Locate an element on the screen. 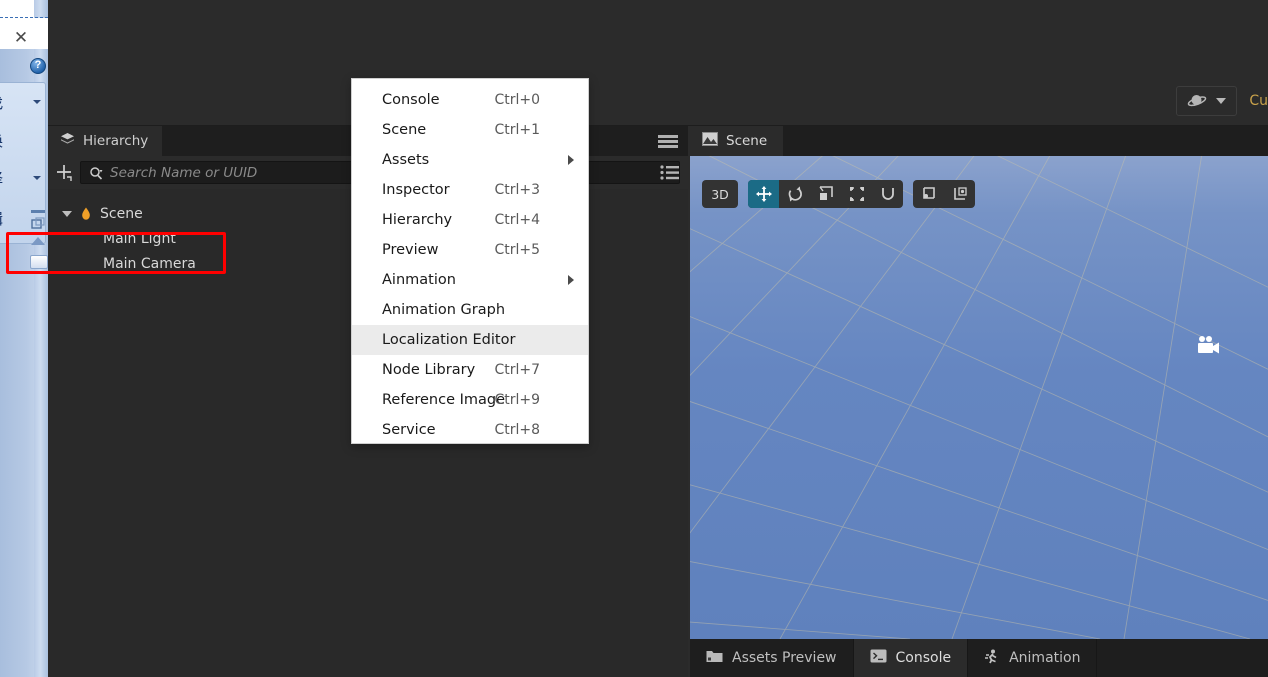 This screenshot has width=1268, height=677. folder-icon is located at coordinates (714, 658).